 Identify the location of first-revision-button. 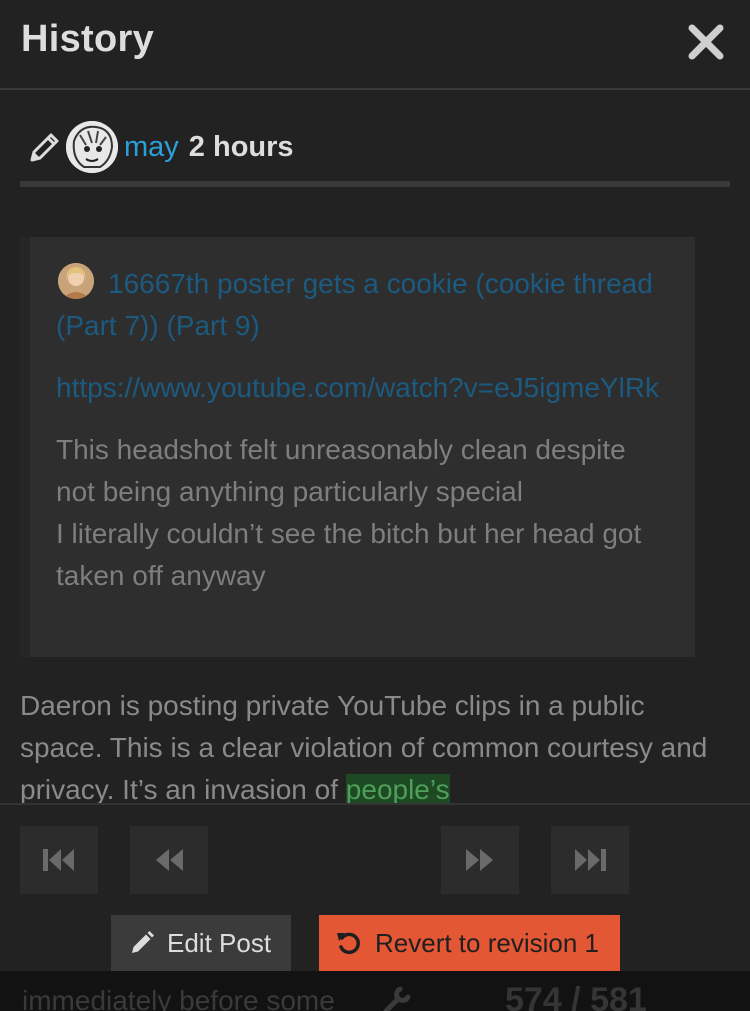
(59, 860).